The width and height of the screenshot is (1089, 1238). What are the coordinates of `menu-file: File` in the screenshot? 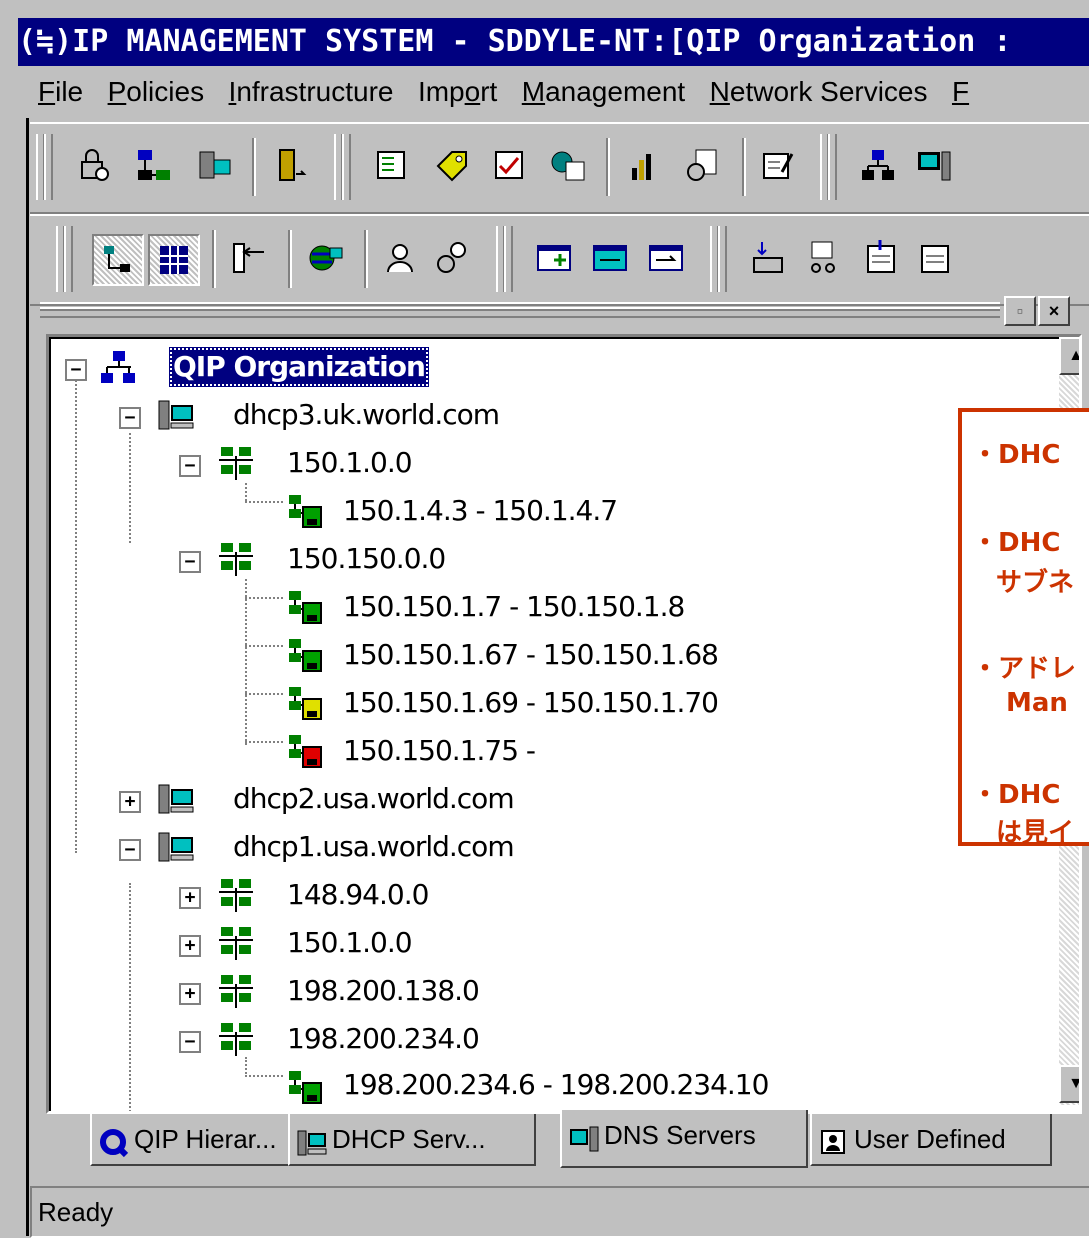 It's located at (60, 92).